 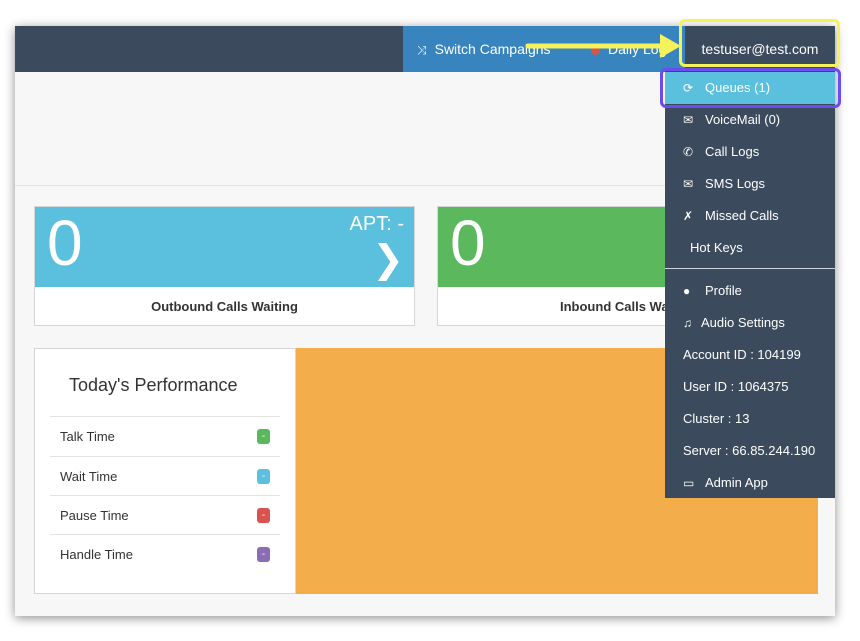 I want to click on headphones-icon: ♫, so click(x=687, y=323).